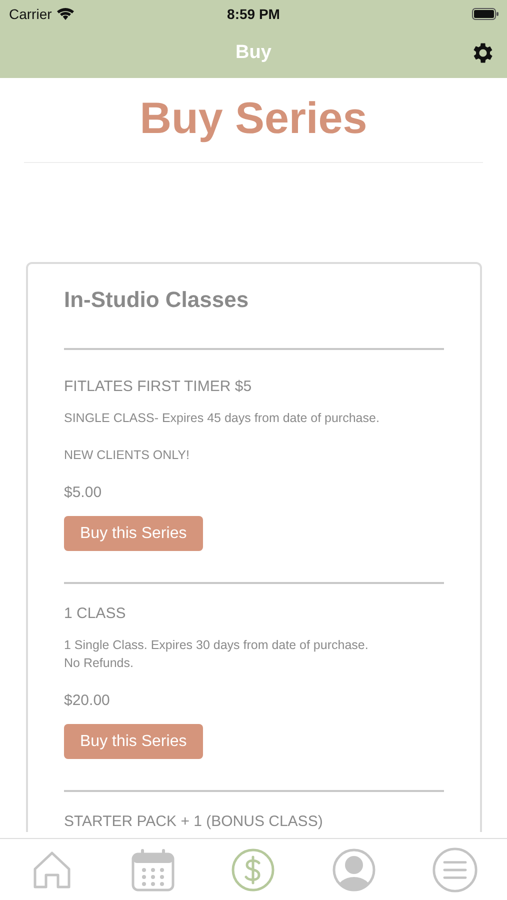 This screenshot has width=507, height=900. Describe the element at coordinates (253, 870) in the screenshot. I see `dollar-icon` at that location.